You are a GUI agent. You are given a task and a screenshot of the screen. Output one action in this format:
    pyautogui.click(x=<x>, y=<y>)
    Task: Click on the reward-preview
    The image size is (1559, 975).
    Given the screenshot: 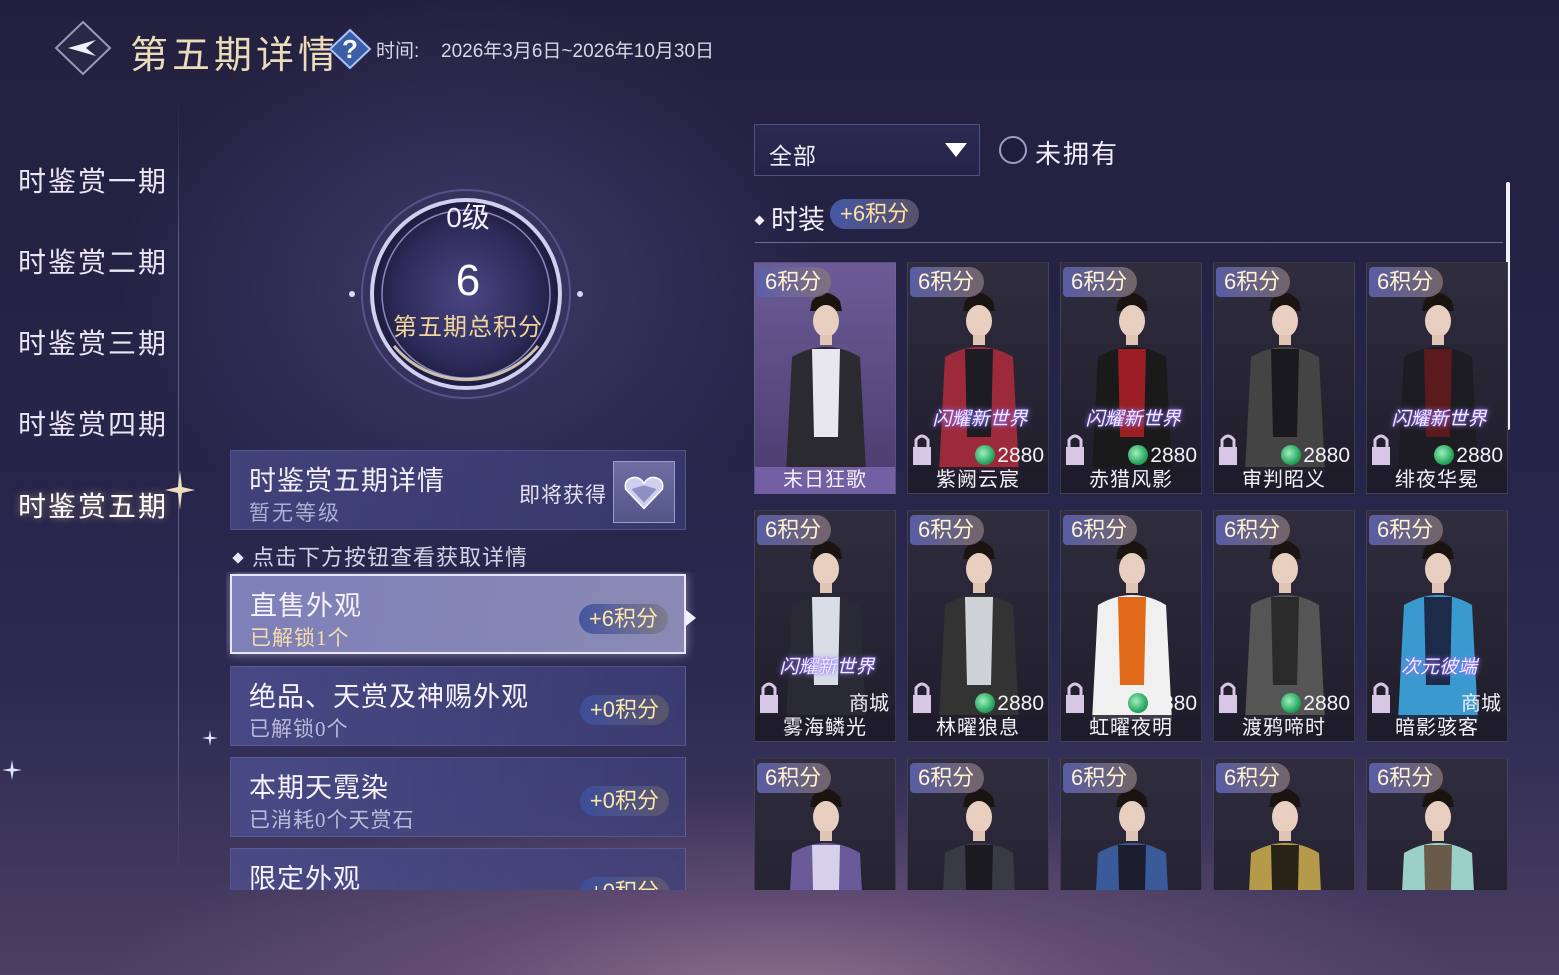 What is the action you would take?
    pyautogui.click(x=644, y=492)
    